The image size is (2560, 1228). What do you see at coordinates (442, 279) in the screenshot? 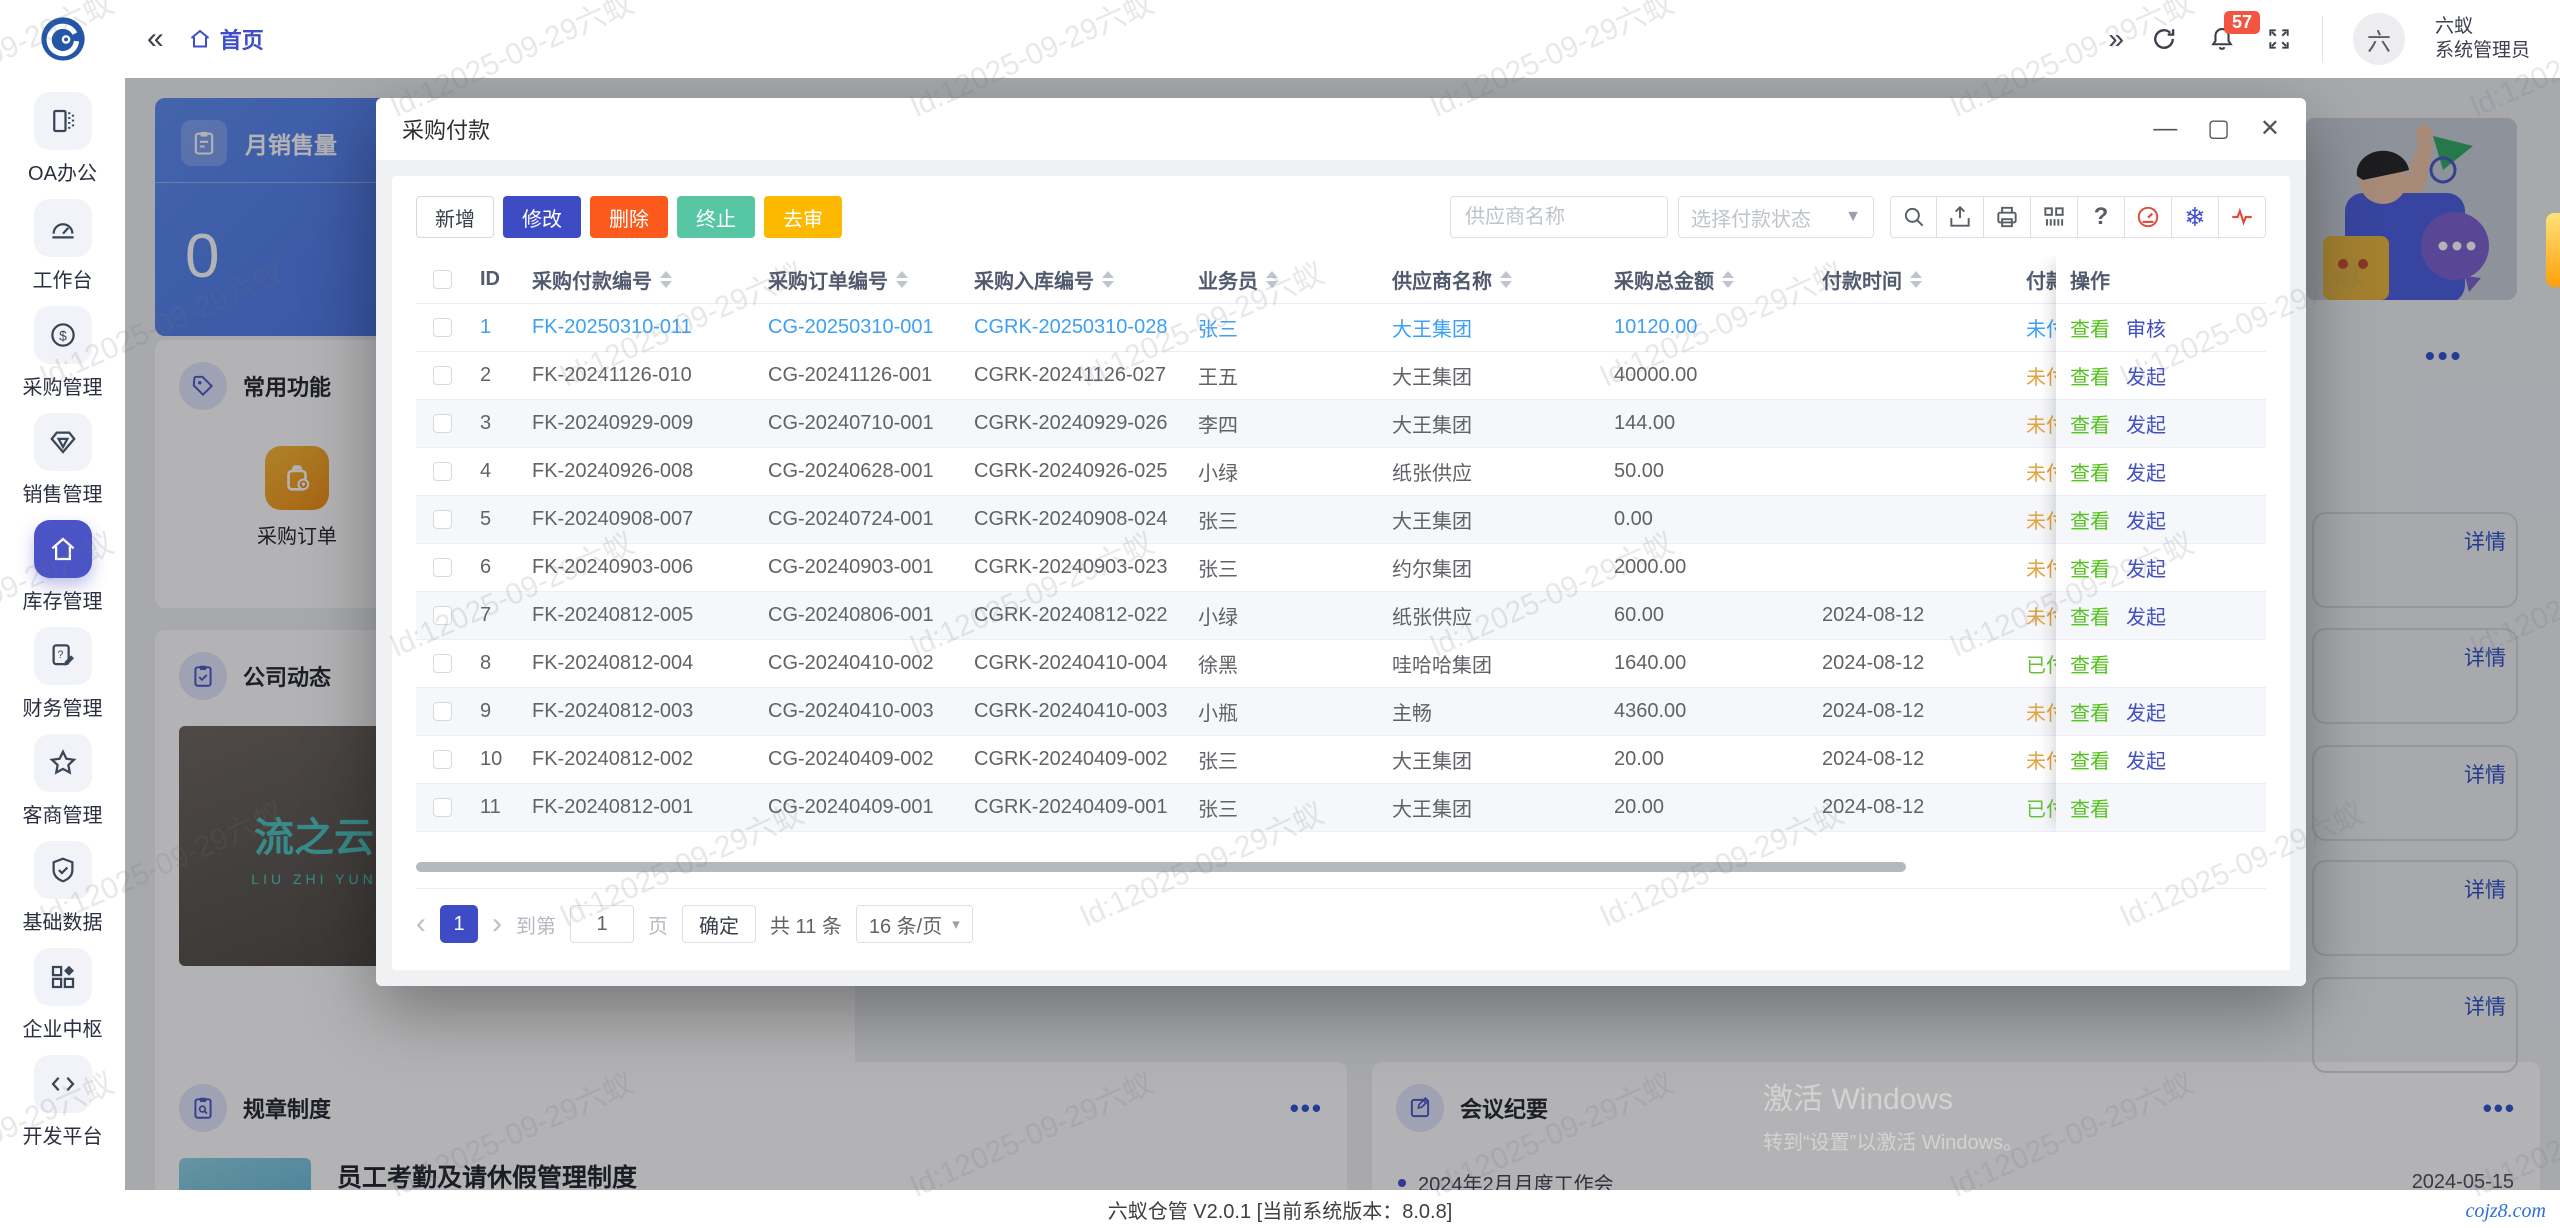
I see `select-all-checkbox` at bounding box center [442, 279].